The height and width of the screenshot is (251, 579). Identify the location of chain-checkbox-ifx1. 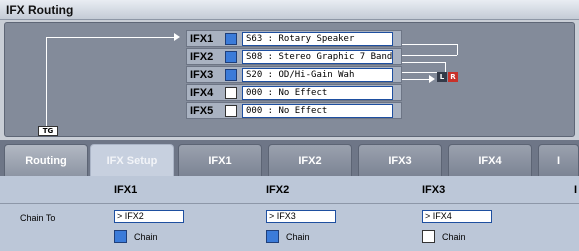
(120, 236).